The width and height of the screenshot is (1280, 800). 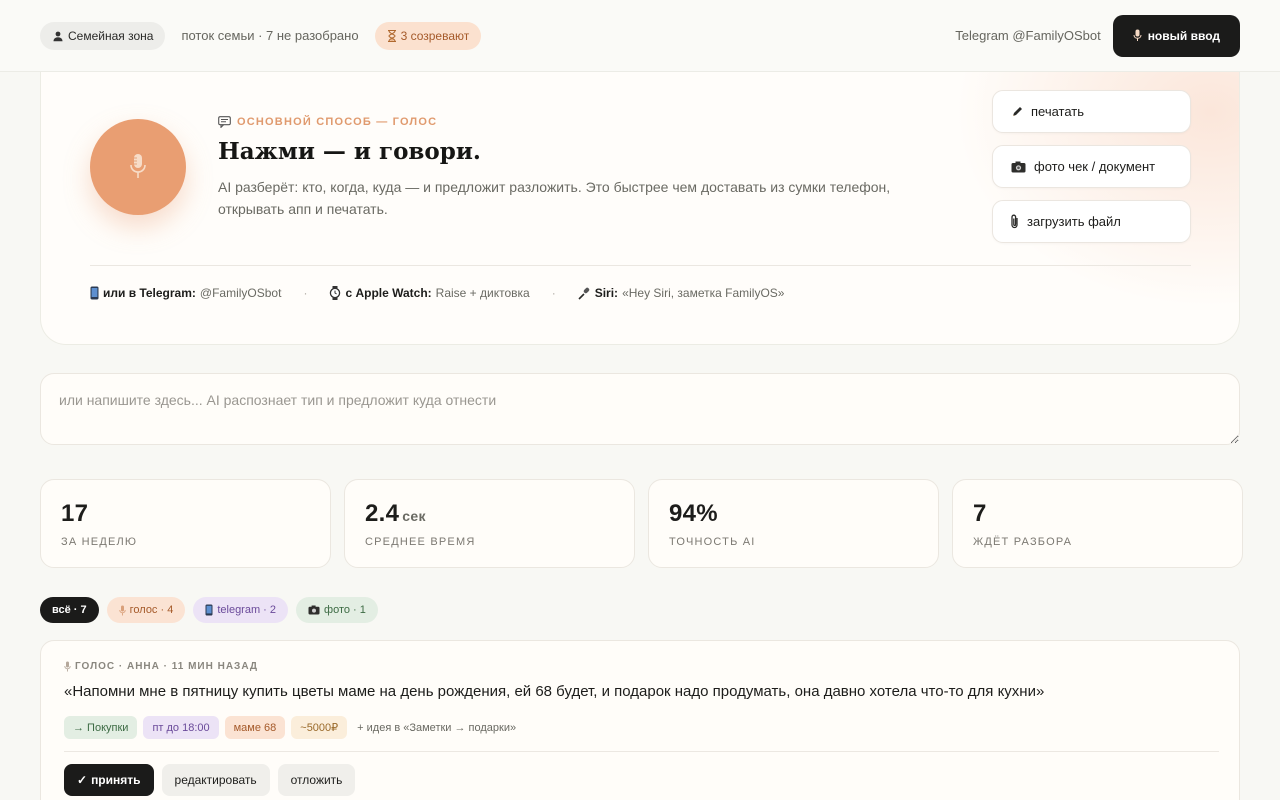 I want to click on stat-label: СРЕДНЕЕ ВРЕМЯ, so click(x=420, y=542).